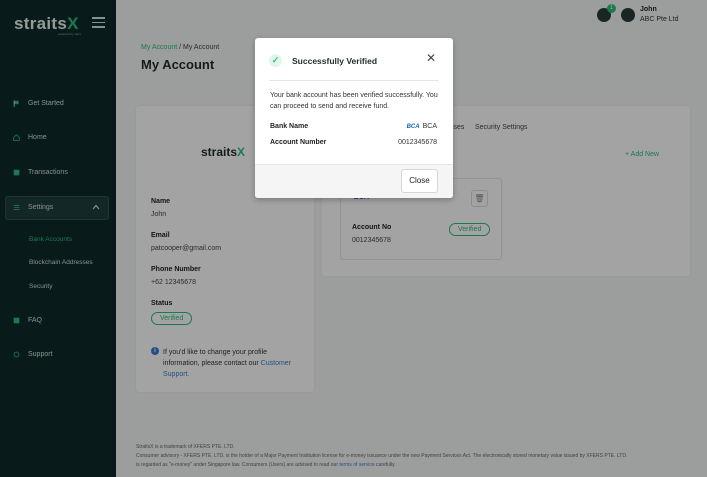  Describe the element at coordinates (335, 61) in the screenshot. I see `modal-title: Successfully Verified` at that location.